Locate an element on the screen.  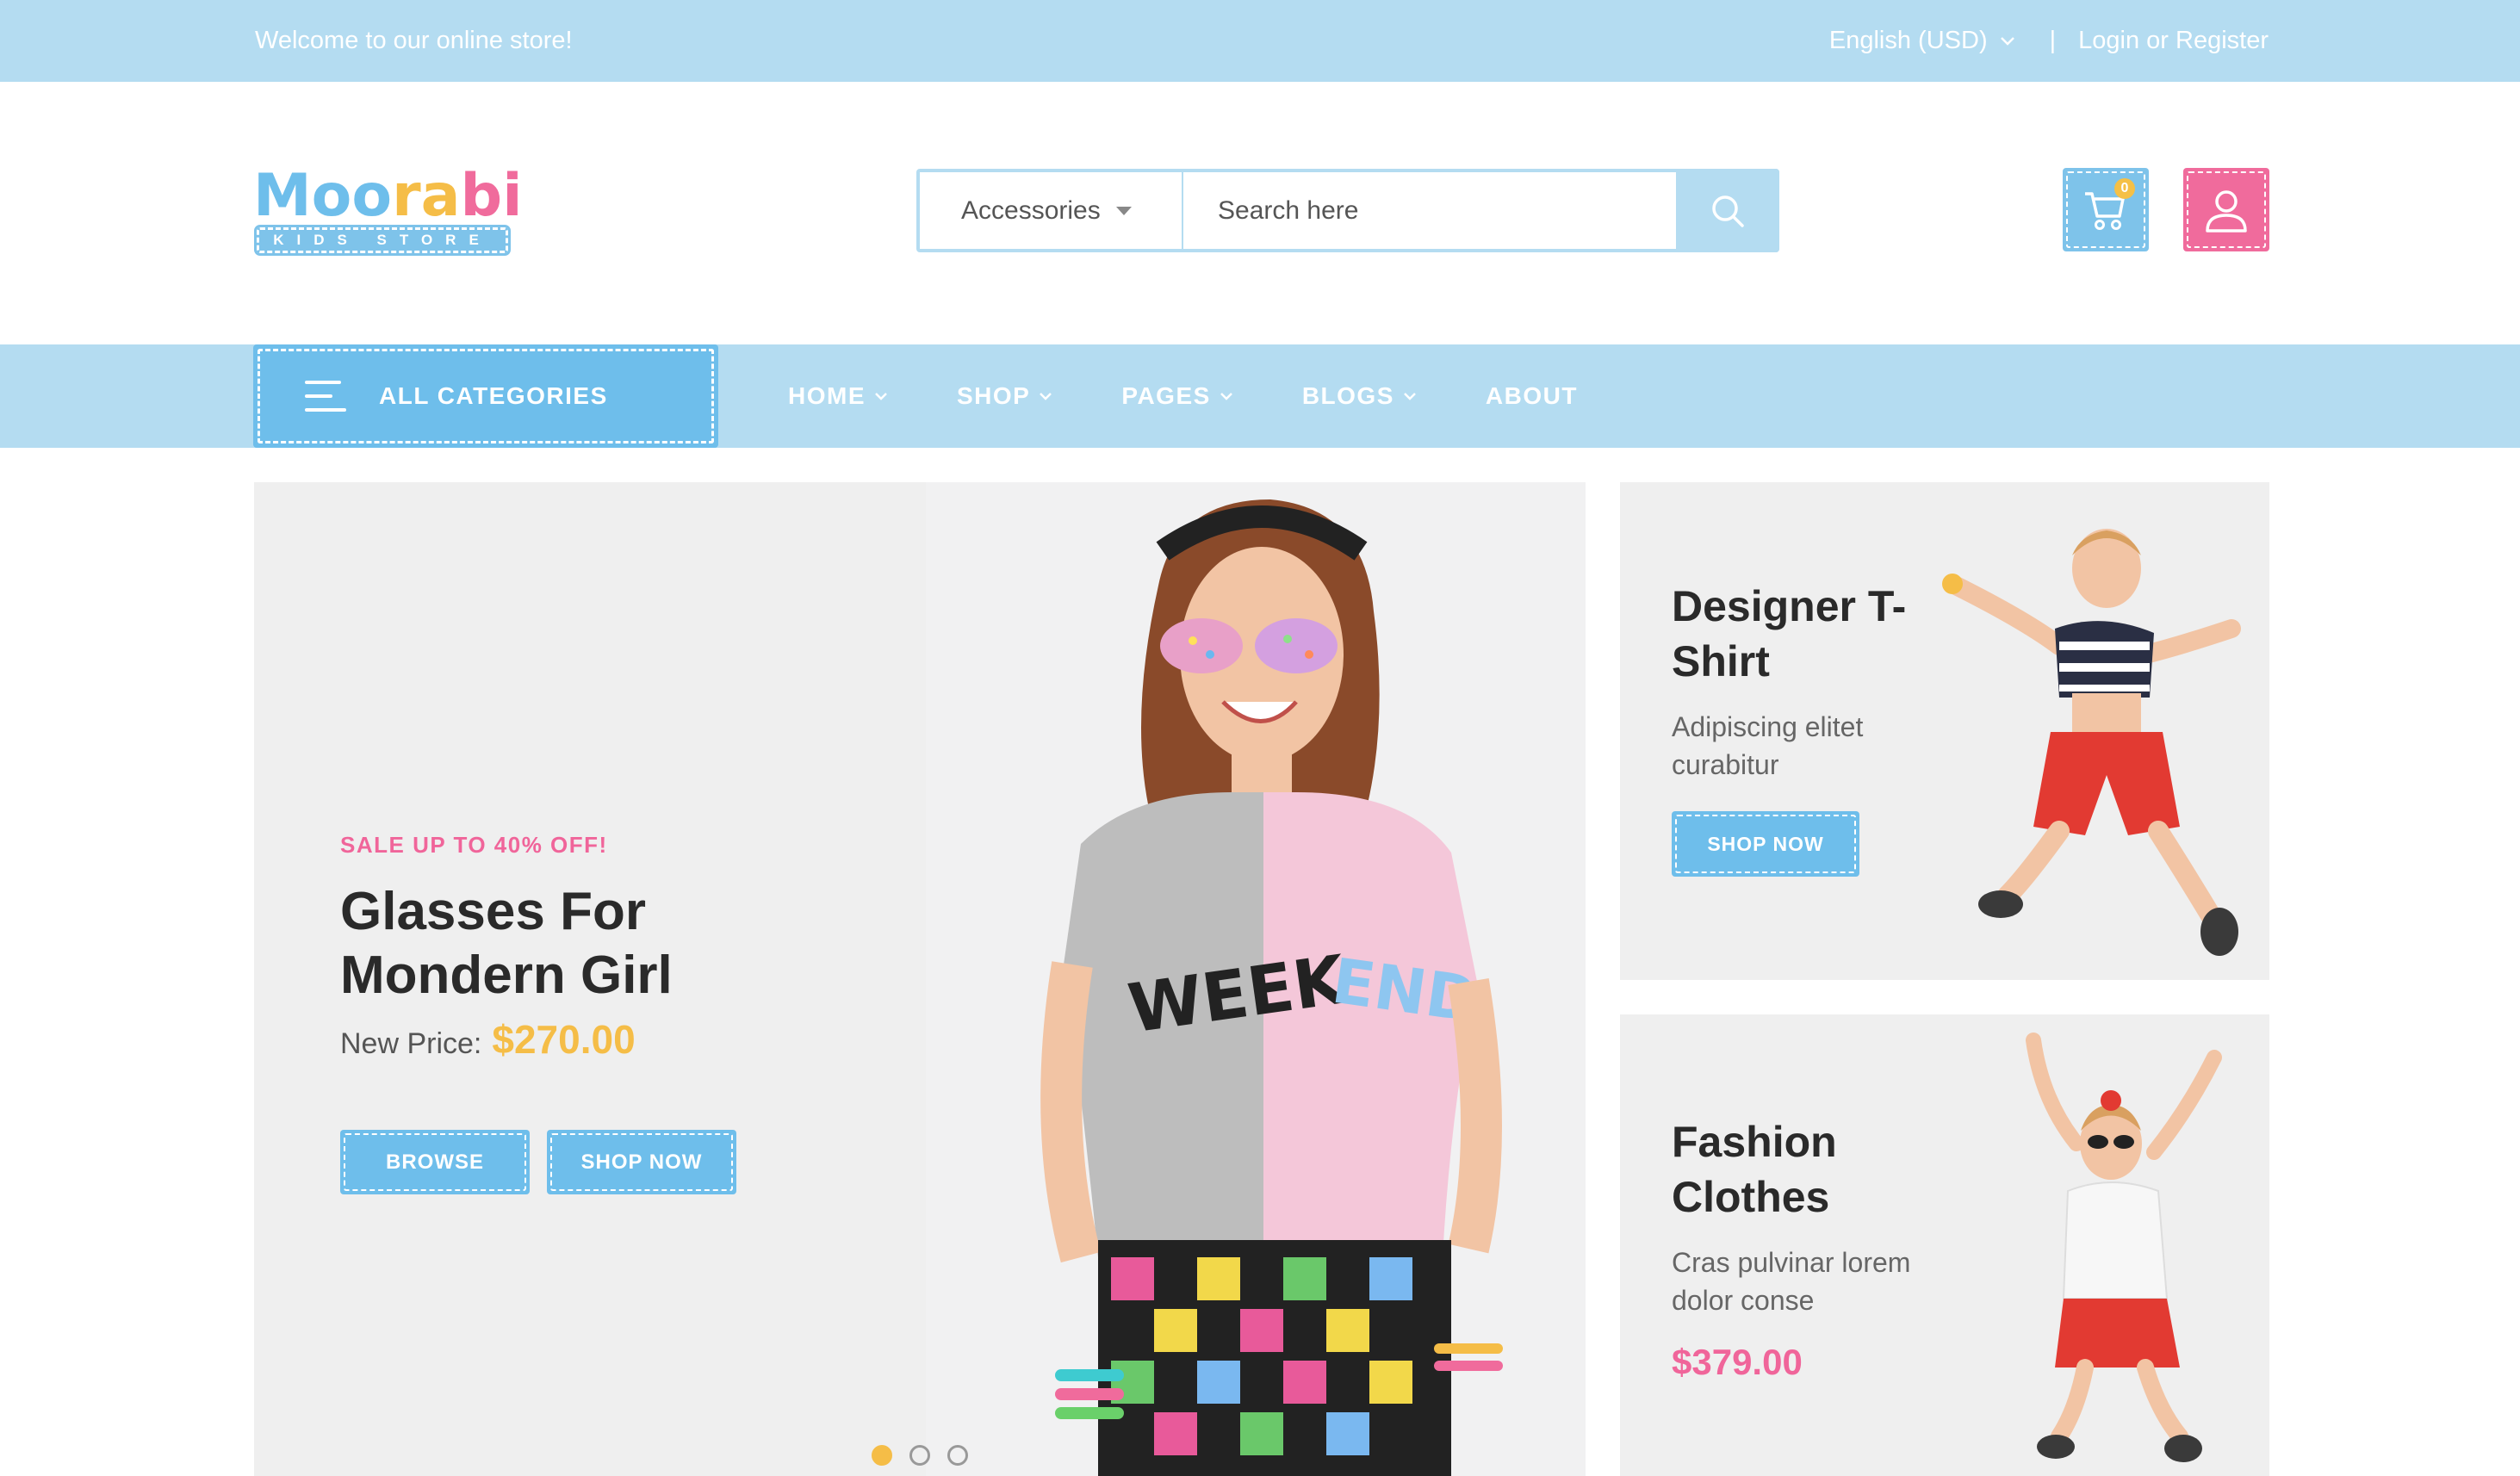
cart-button: 0 is located at coordinates (2106, 209).